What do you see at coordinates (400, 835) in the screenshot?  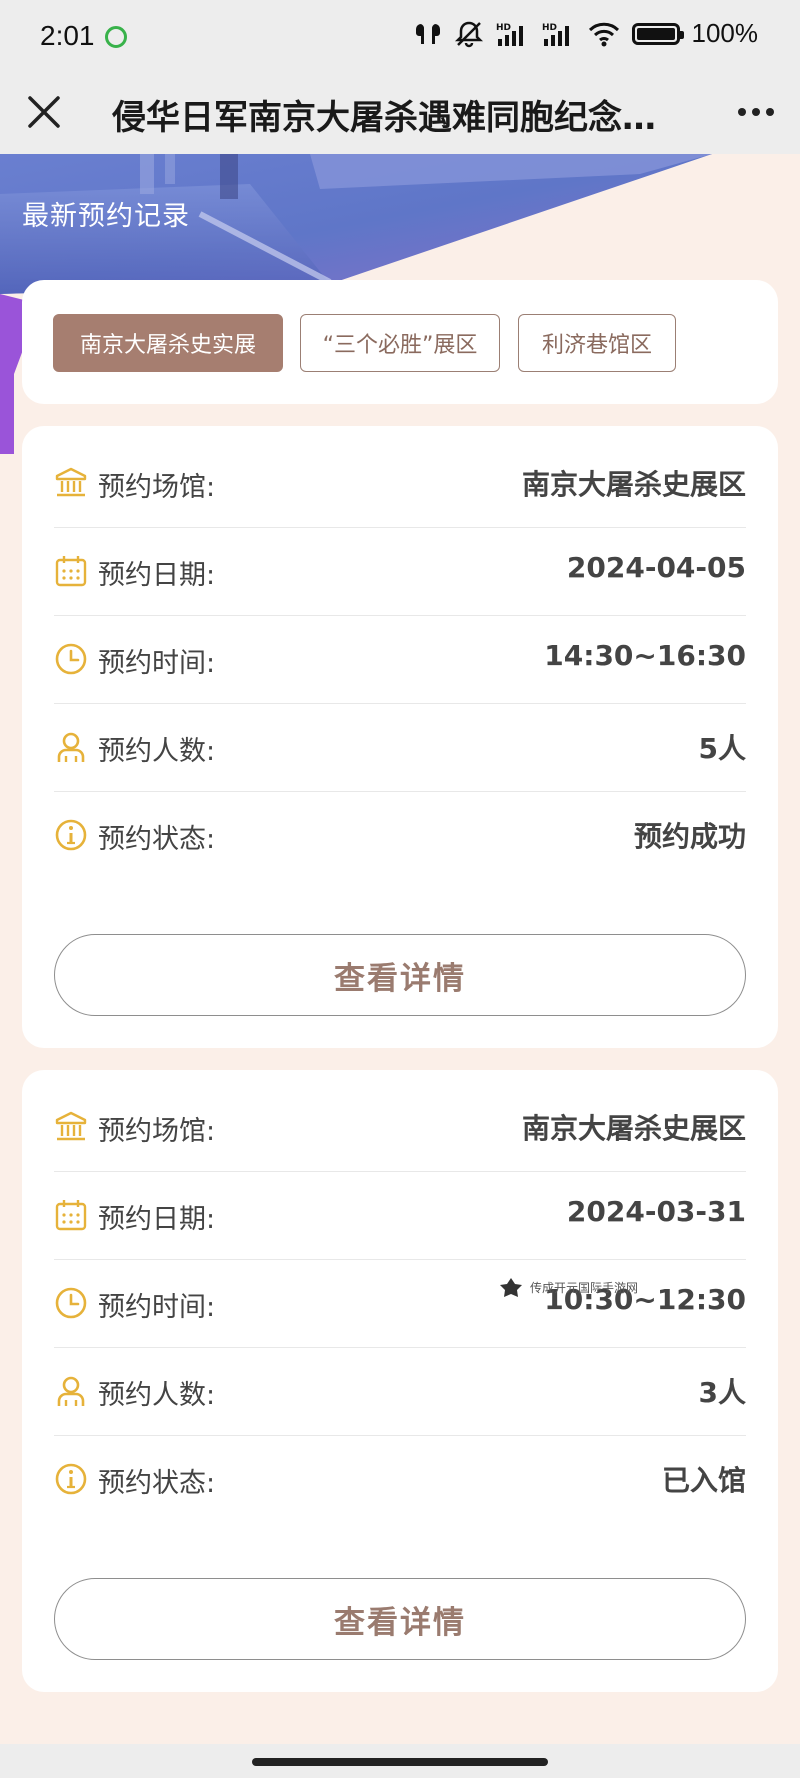 I see `status-row: 预约状态: 预约成功` at bounding box center [400, 835].